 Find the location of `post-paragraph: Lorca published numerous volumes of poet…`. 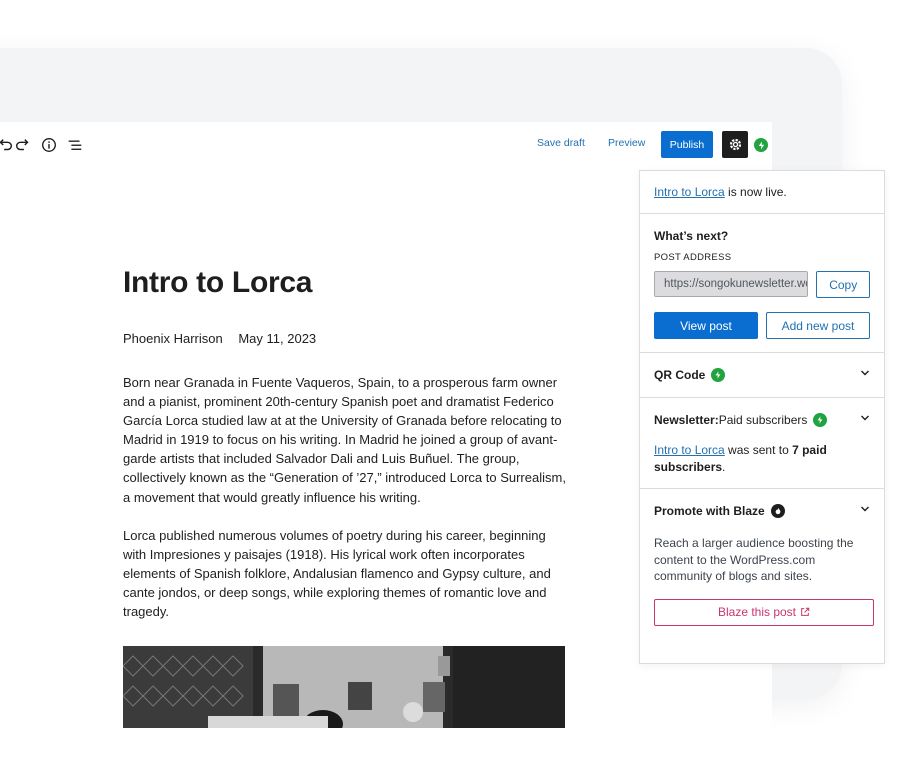

post-paragraph: Lorca published numerous volumes of poet… is located at coordinates (345, 573).